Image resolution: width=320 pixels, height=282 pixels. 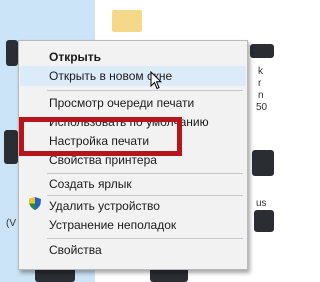 I want to click on edge-label: n, so click(x=261, y=95).